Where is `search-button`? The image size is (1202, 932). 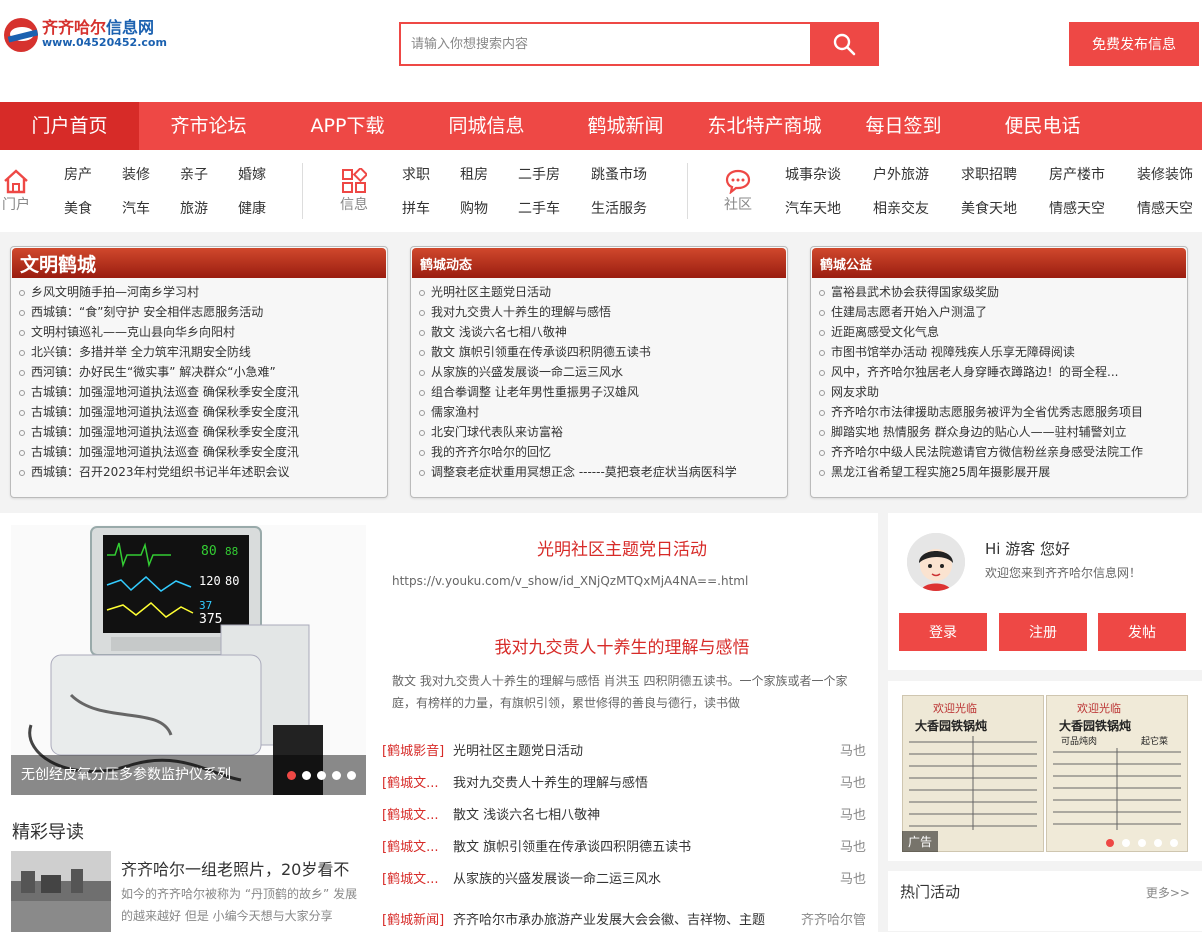 search-button is located at coordinates (843, 44).